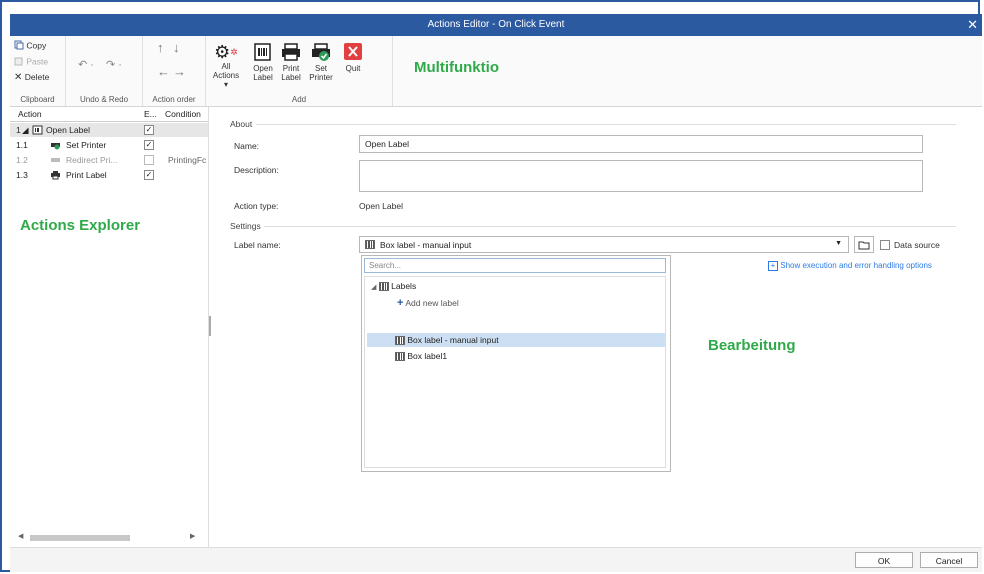 The height and width of the screenshot is (574, 984). Describe the element at coordinates (884, 560) in the screenshot. I see `ok-button: OK` at that location.